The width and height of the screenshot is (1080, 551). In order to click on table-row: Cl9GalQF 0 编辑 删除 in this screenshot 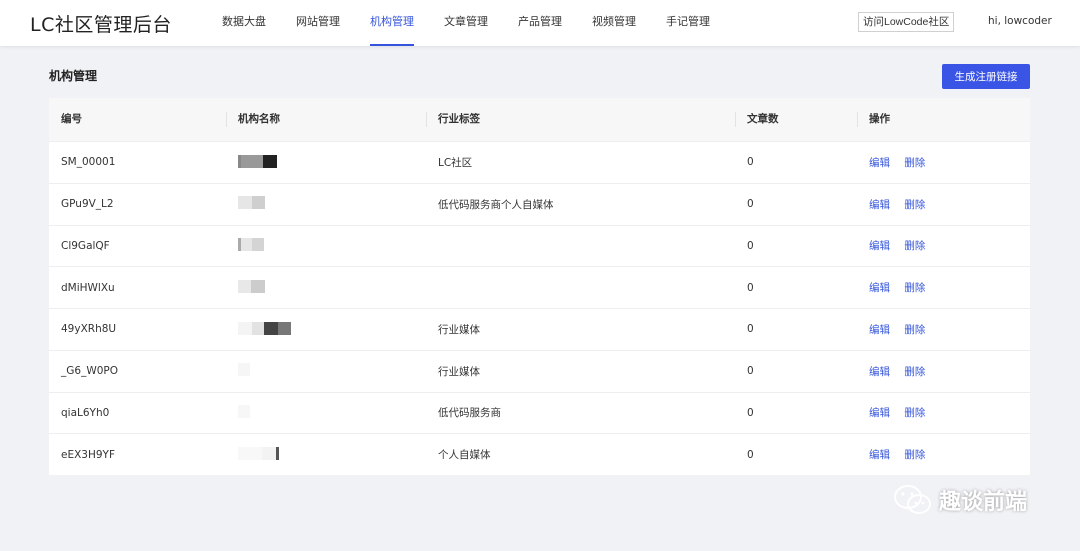, I will do `click(539, 245)`.